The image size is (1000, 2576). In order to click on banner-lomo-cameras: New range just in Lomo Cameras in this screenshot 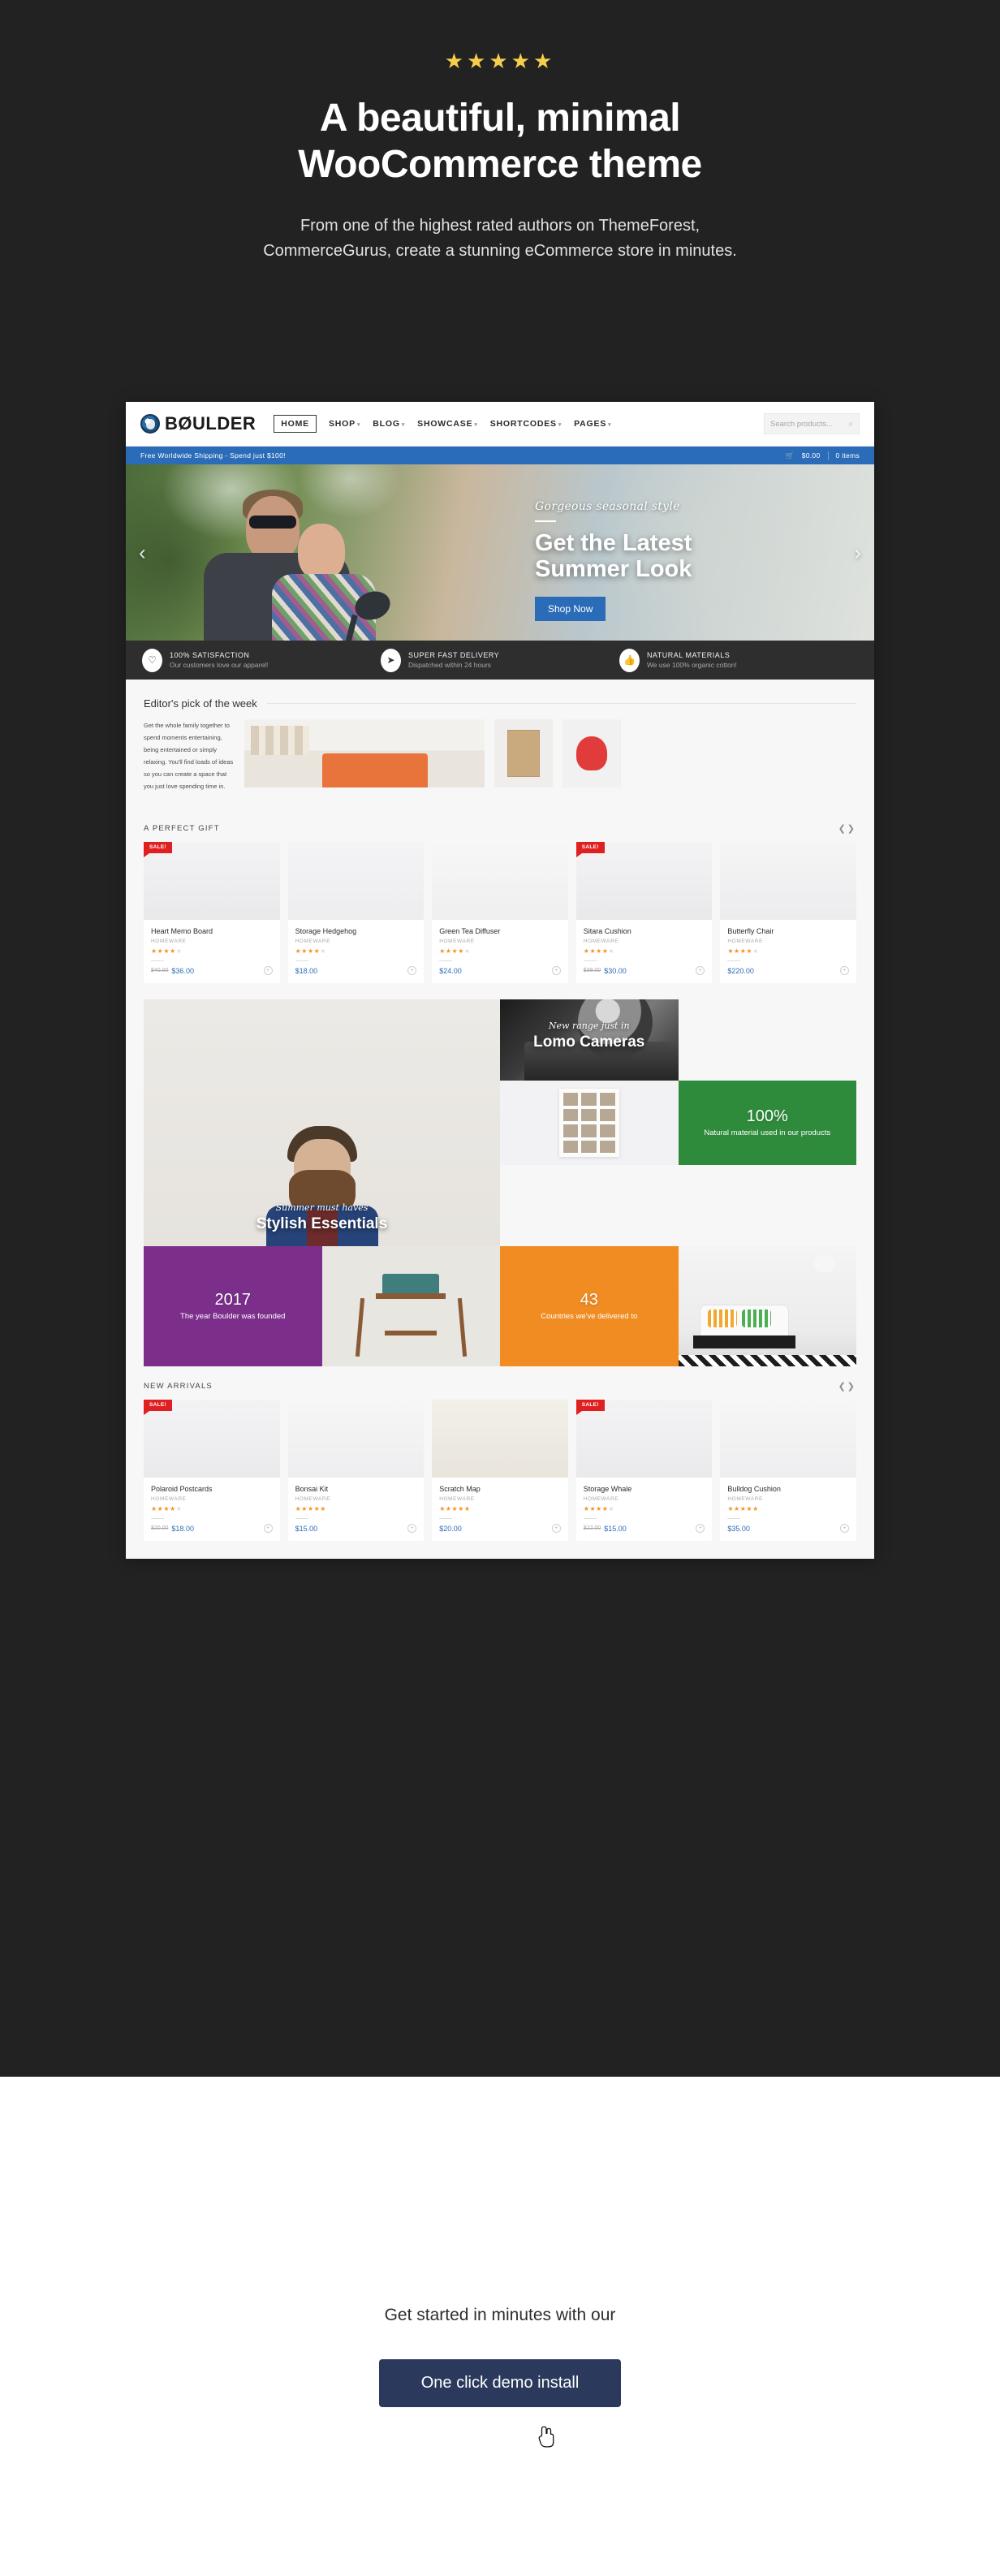, I will do `click(589, 1040)`.